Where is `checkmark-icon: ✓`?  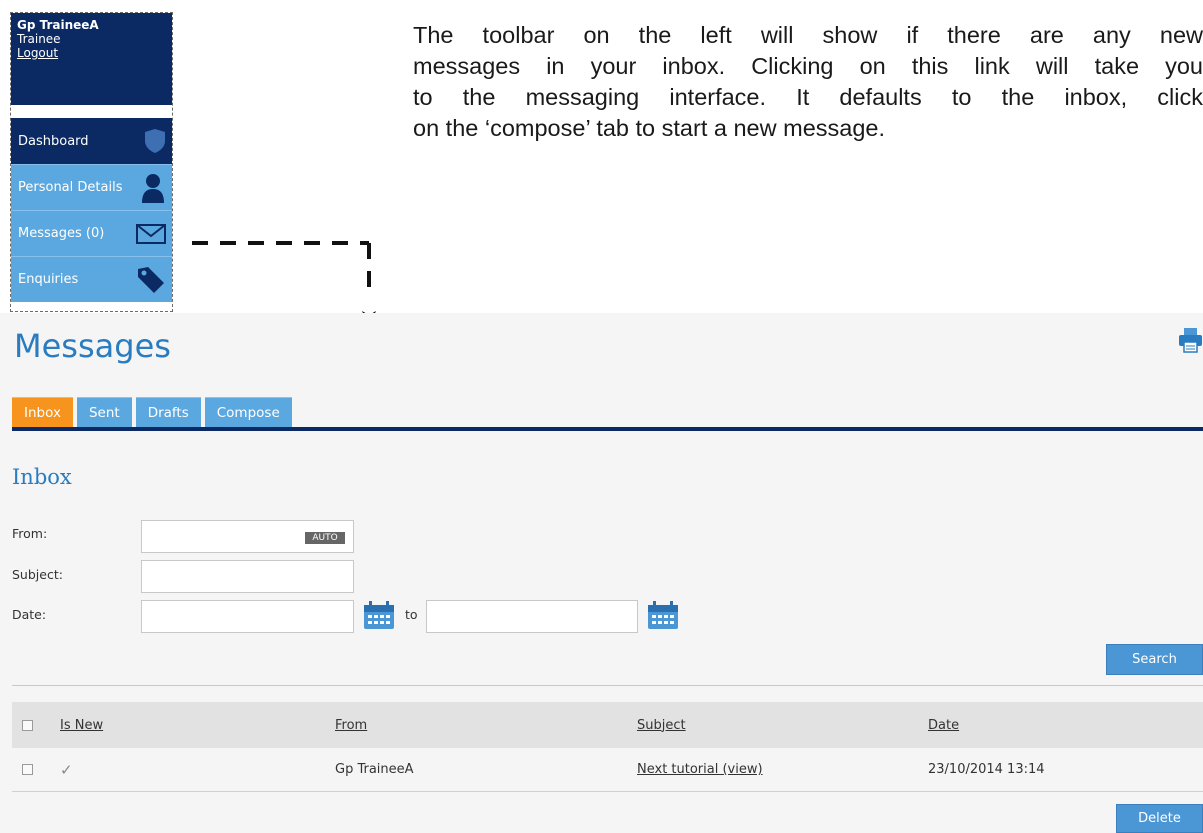 checkmark-icon: ✓ is located at coordinates (66, 769).